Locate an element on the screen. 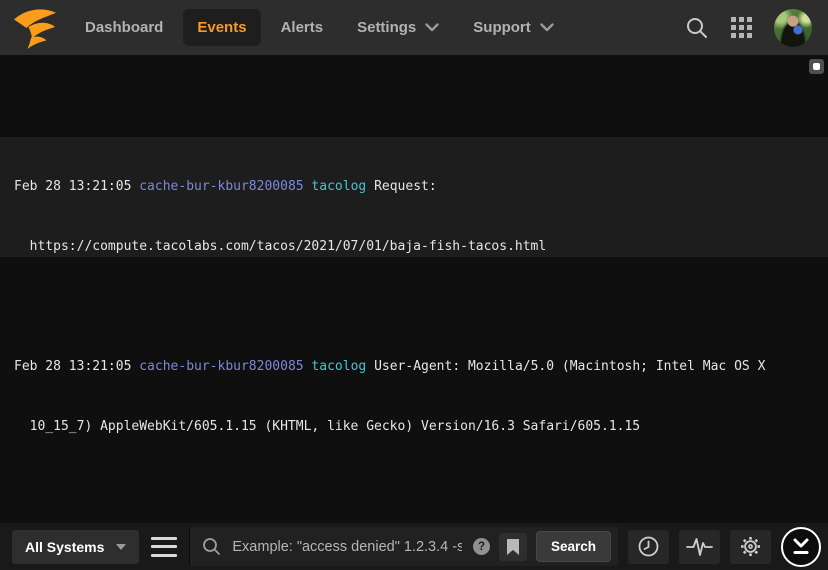 This screenshot has height=570, width=828. systems-selector-label: All Systems is located at coordinates (65, 546).